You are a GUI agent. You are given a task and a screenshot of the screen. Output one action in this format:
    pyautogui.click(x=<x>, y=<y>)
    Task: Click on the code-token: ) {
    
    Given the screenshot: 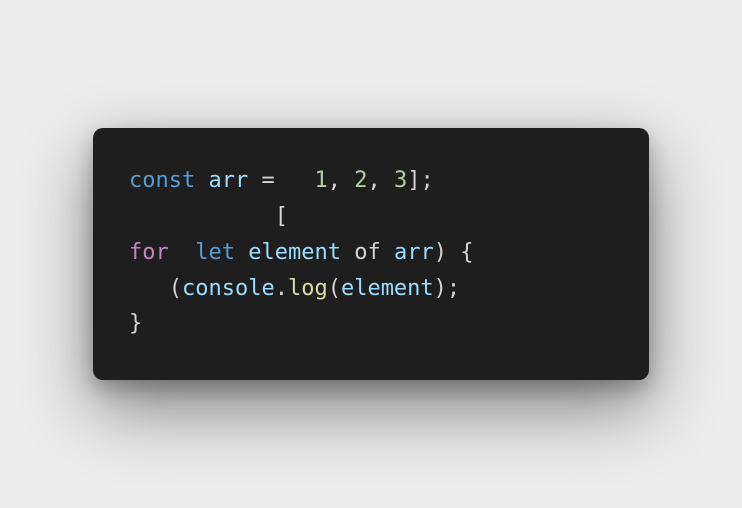 What is the action you would take?
    pyautogui.click(x=453, y=252)
    